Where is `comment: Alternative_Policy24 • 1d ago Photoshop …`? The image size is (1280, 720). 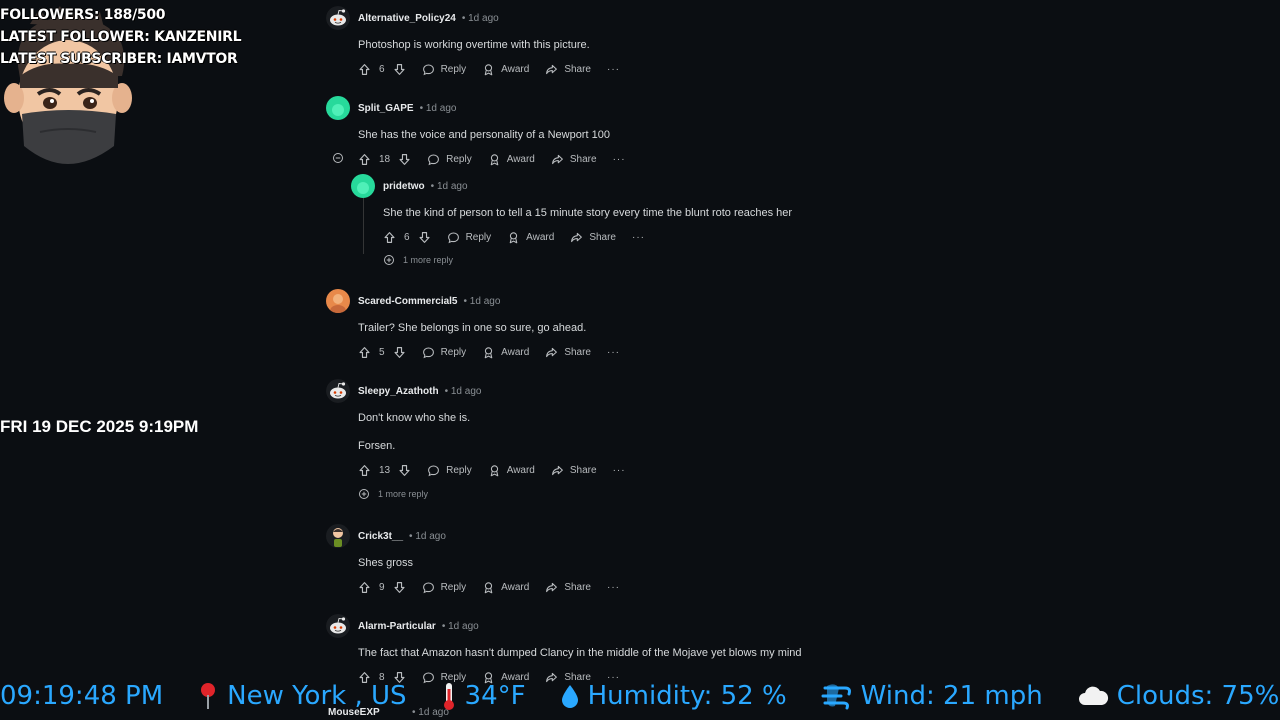 comment: Alternative_Policy24 • 1d ago Photoshop … is located at coordinates (473, 42).